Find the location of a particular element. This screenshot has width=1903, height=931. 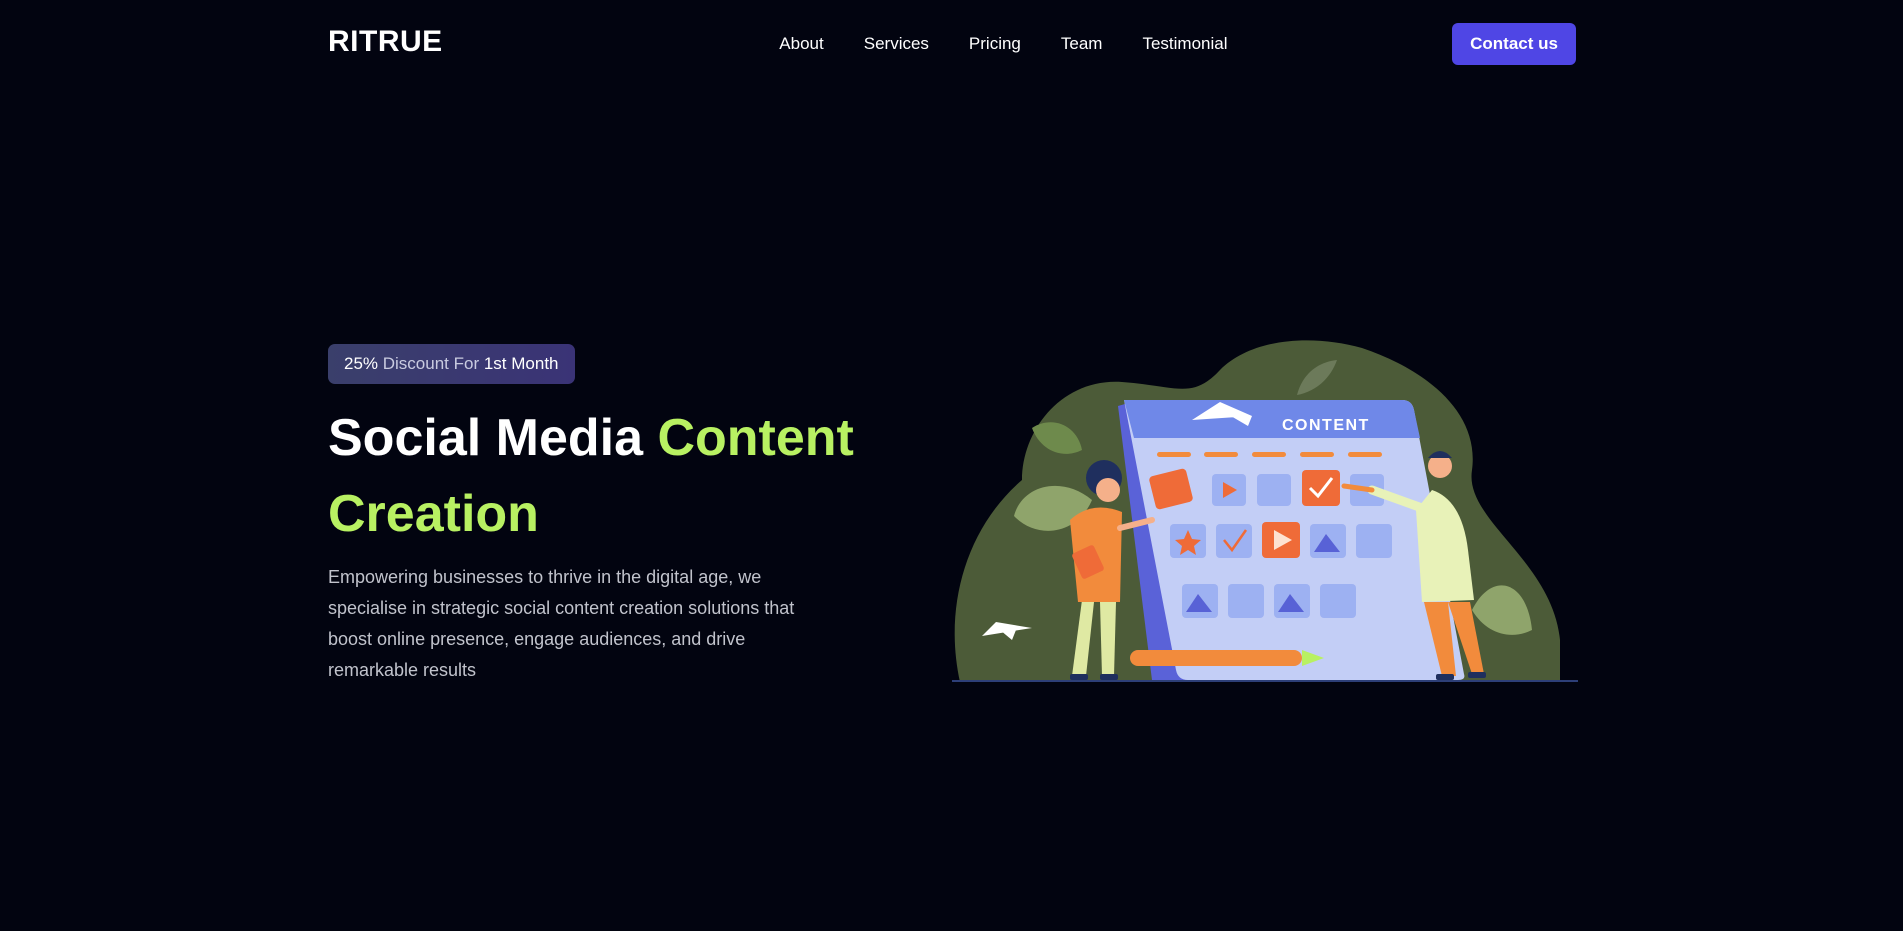

nav-pricing: Pricing is located at coordinates (995, 44).